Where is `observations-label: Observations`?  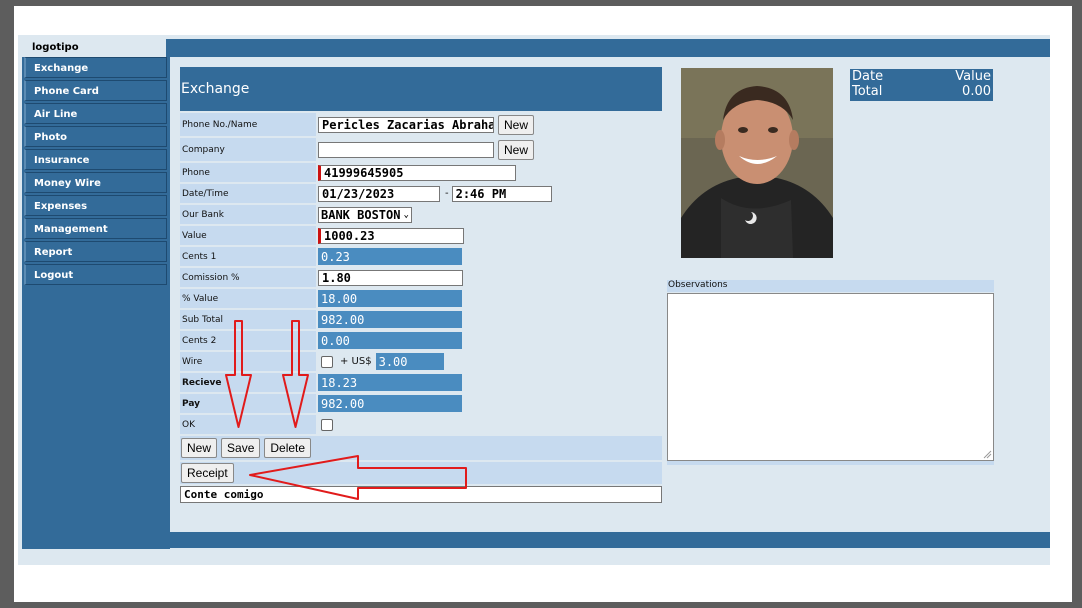 observations-label: Observations is located at coordinates (830, 286).